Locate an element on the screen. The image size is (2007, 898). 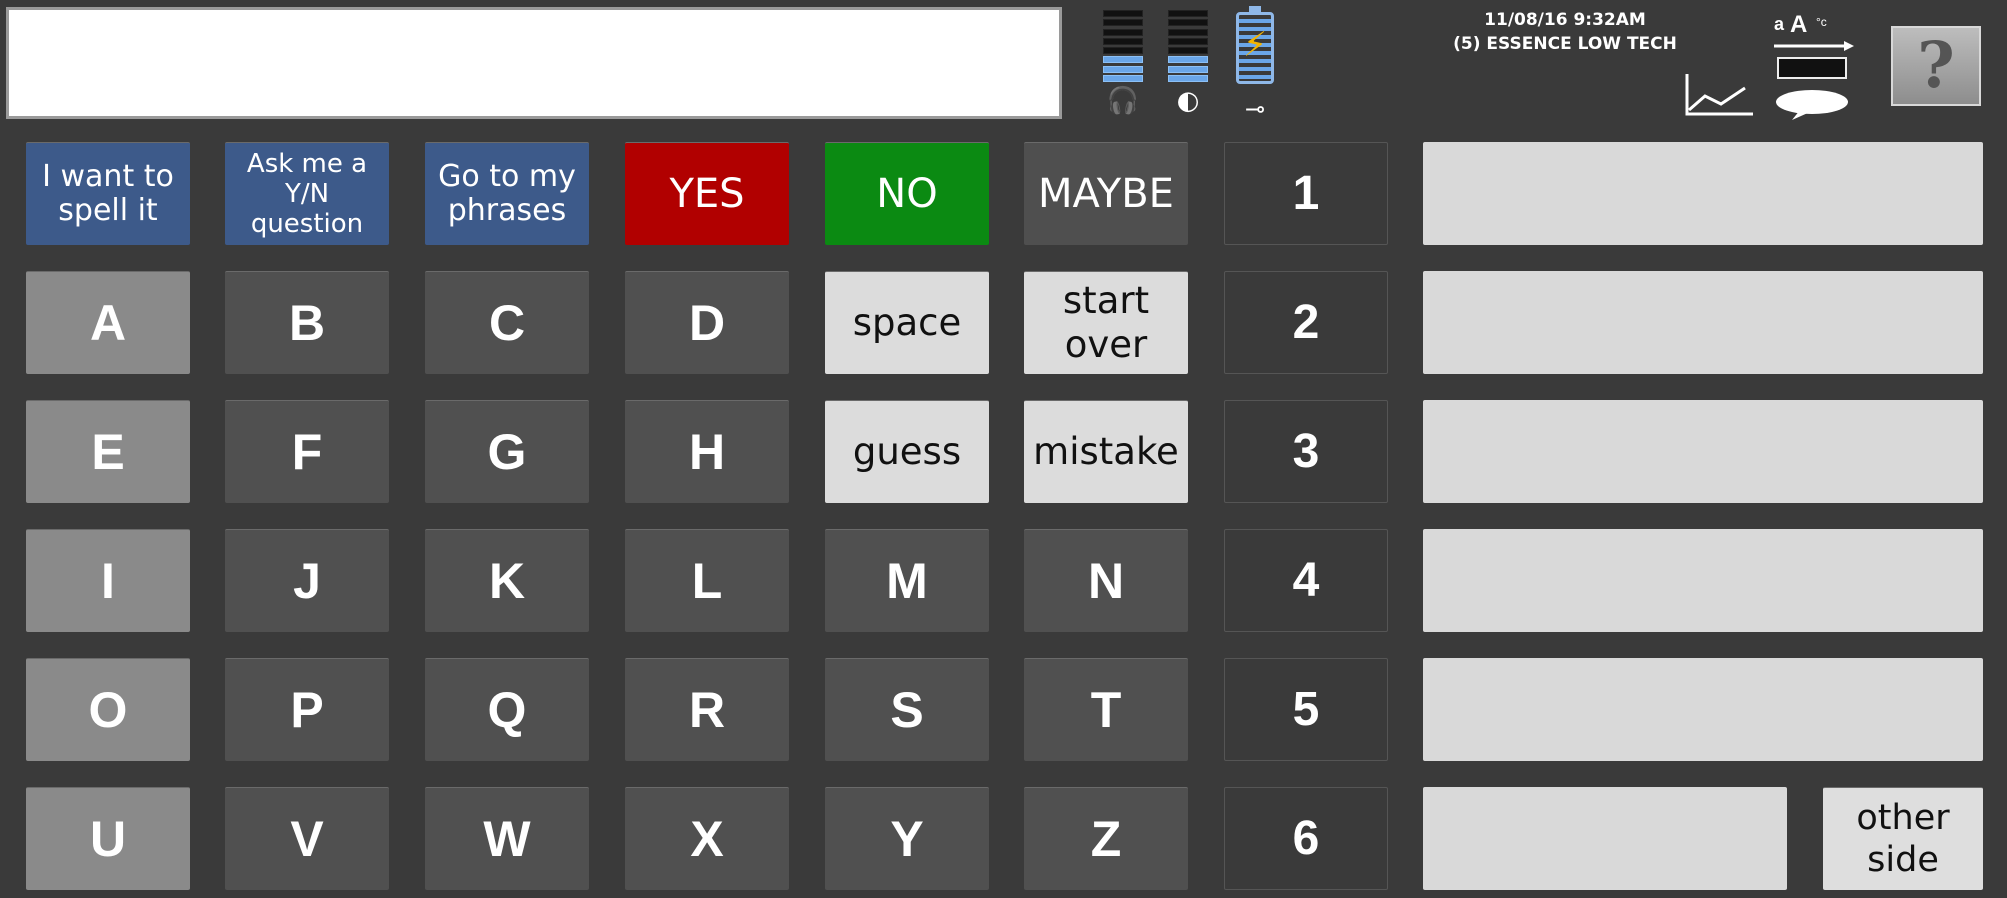
letter-key-a: A is located at coordinates (108, 322).